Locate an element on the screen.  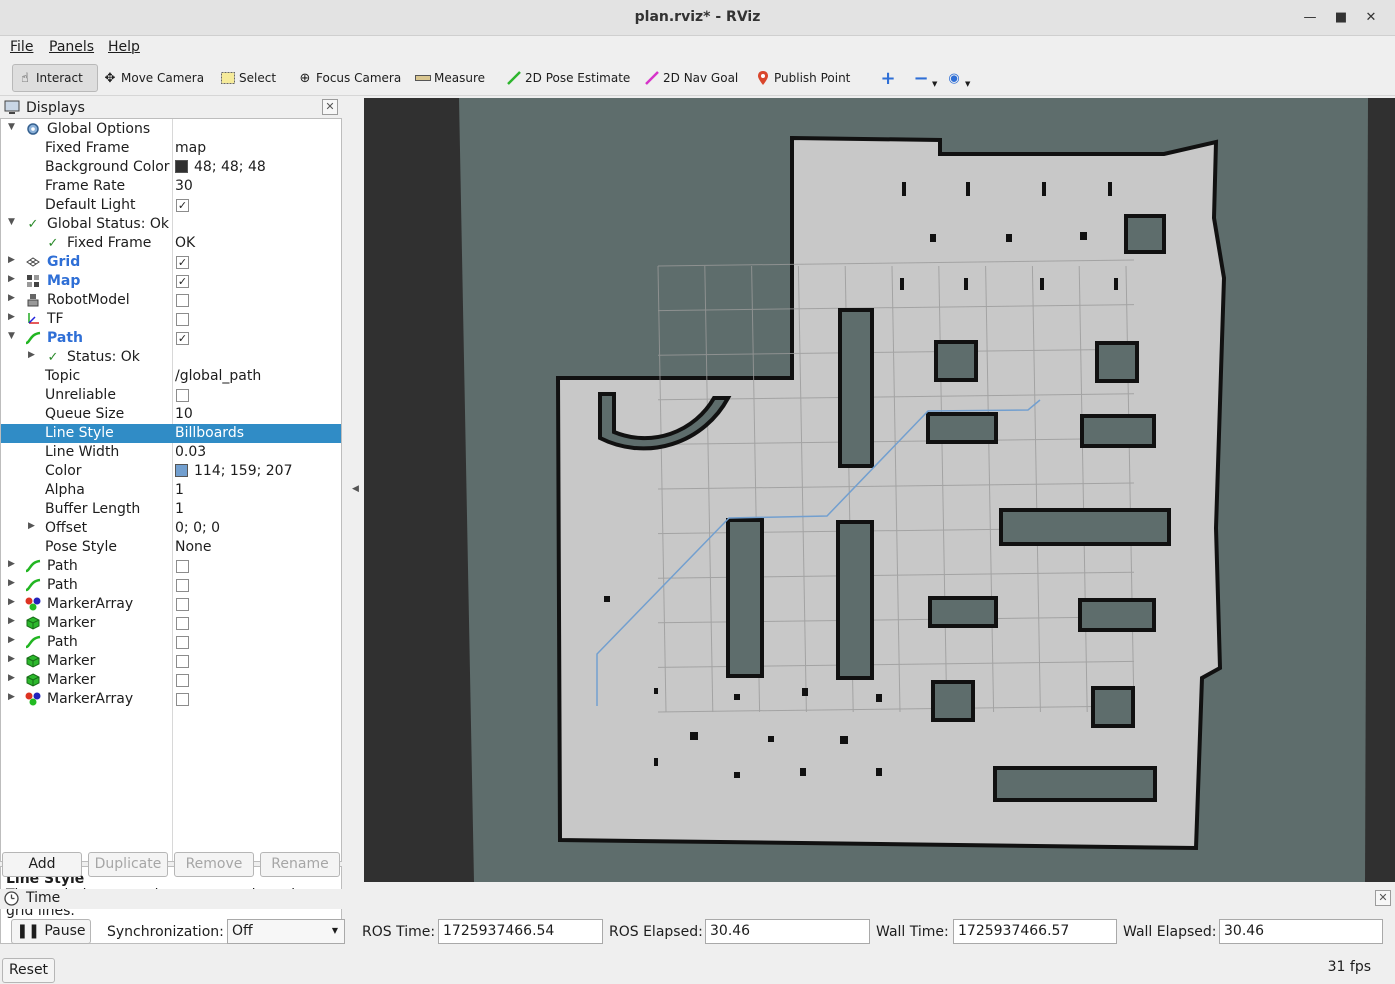
wall-time-field: 1725937466.57 is located at coordinates (1035, 931).